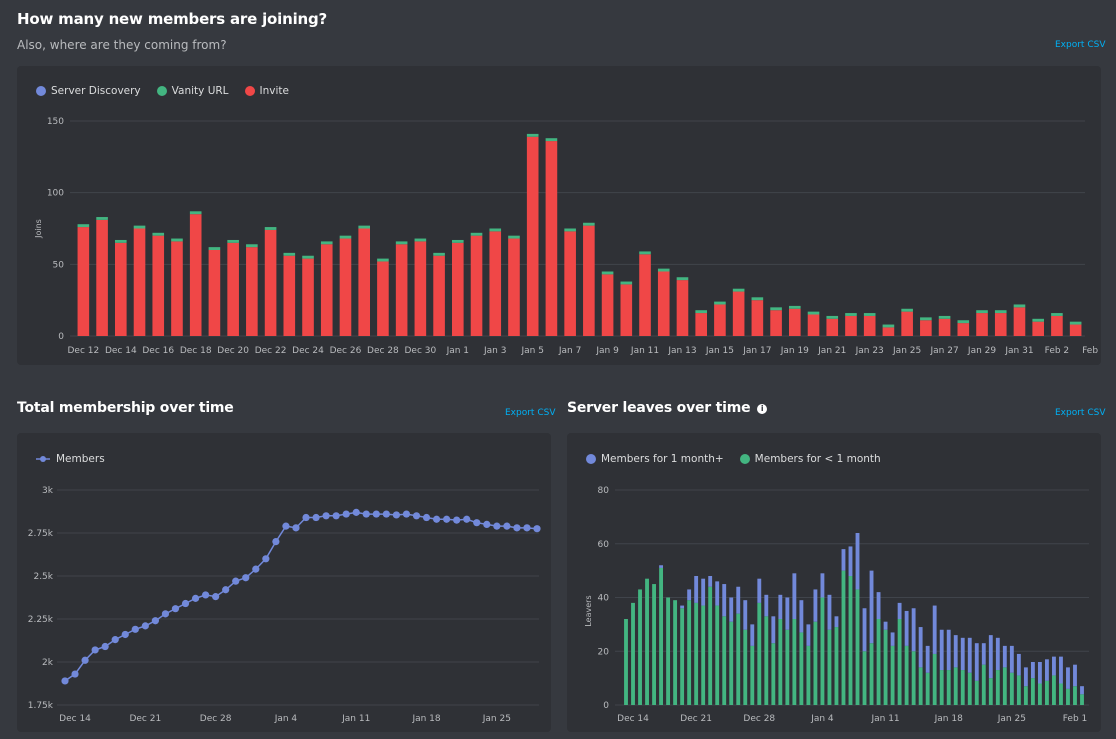  Describe the element at coordinates (216, 719) in the screenshot. I see `x-tick-label: Dec 28` at that location.